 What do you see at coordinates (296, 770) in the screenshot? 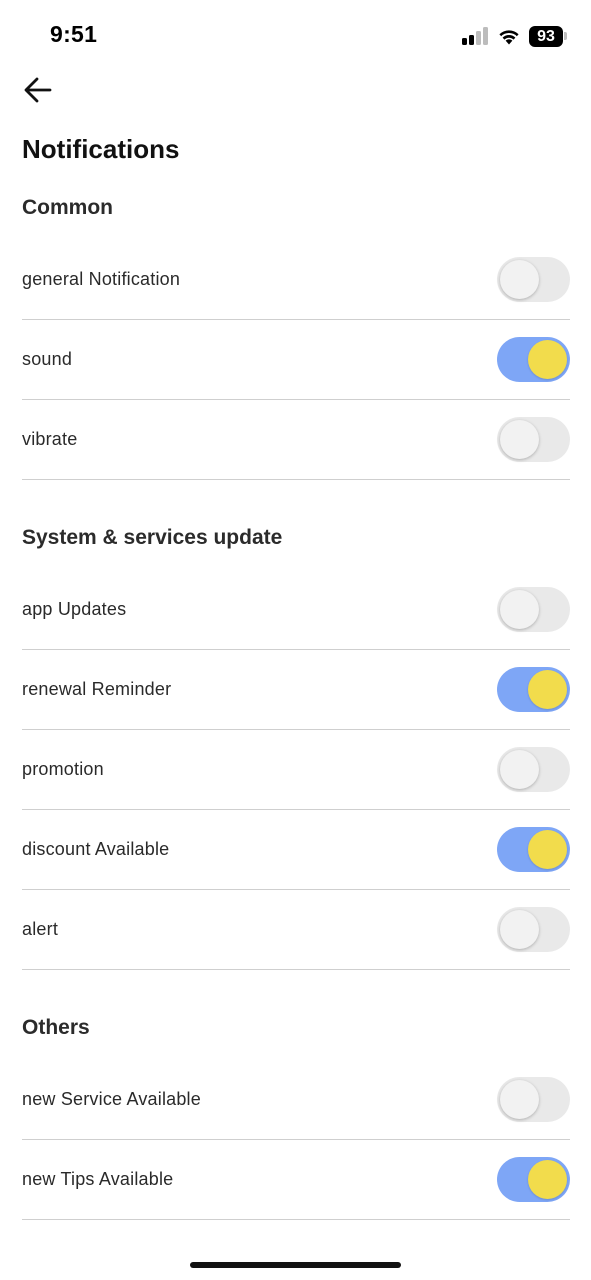
I see `setting-row-promotion: promotion` at bounding box center [296, 770].